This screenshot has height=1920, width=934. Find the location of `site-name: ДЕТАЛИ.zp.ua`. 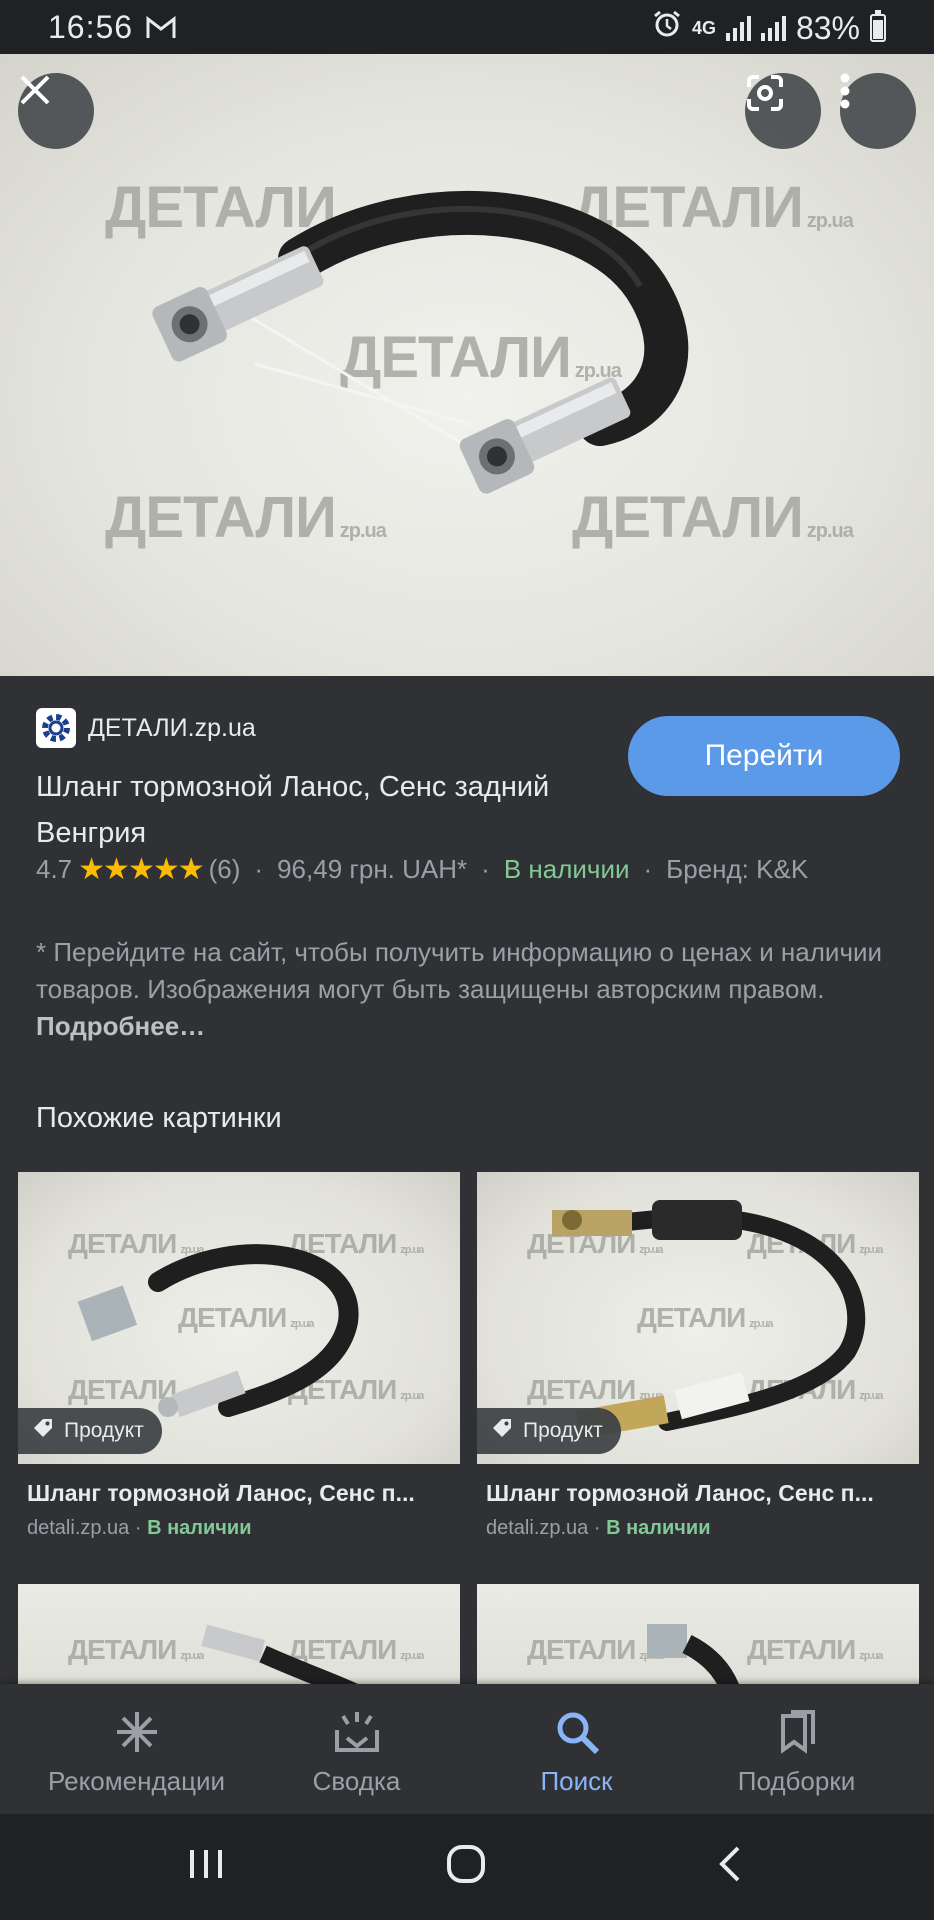

site-name: ДЕТАЛИ.zp.ua is located at coordinates (172, 727).